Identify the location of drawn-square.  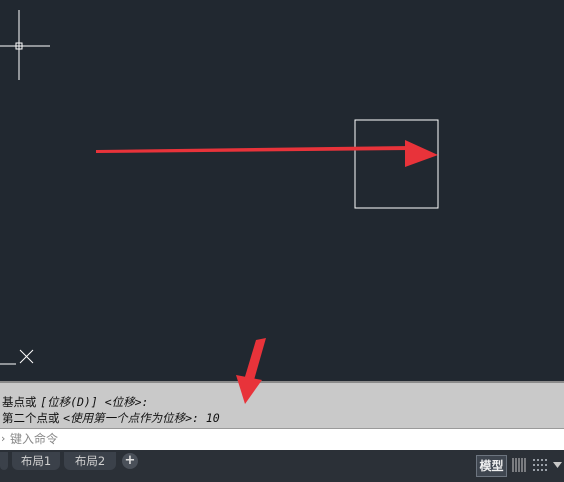
(396, 164).